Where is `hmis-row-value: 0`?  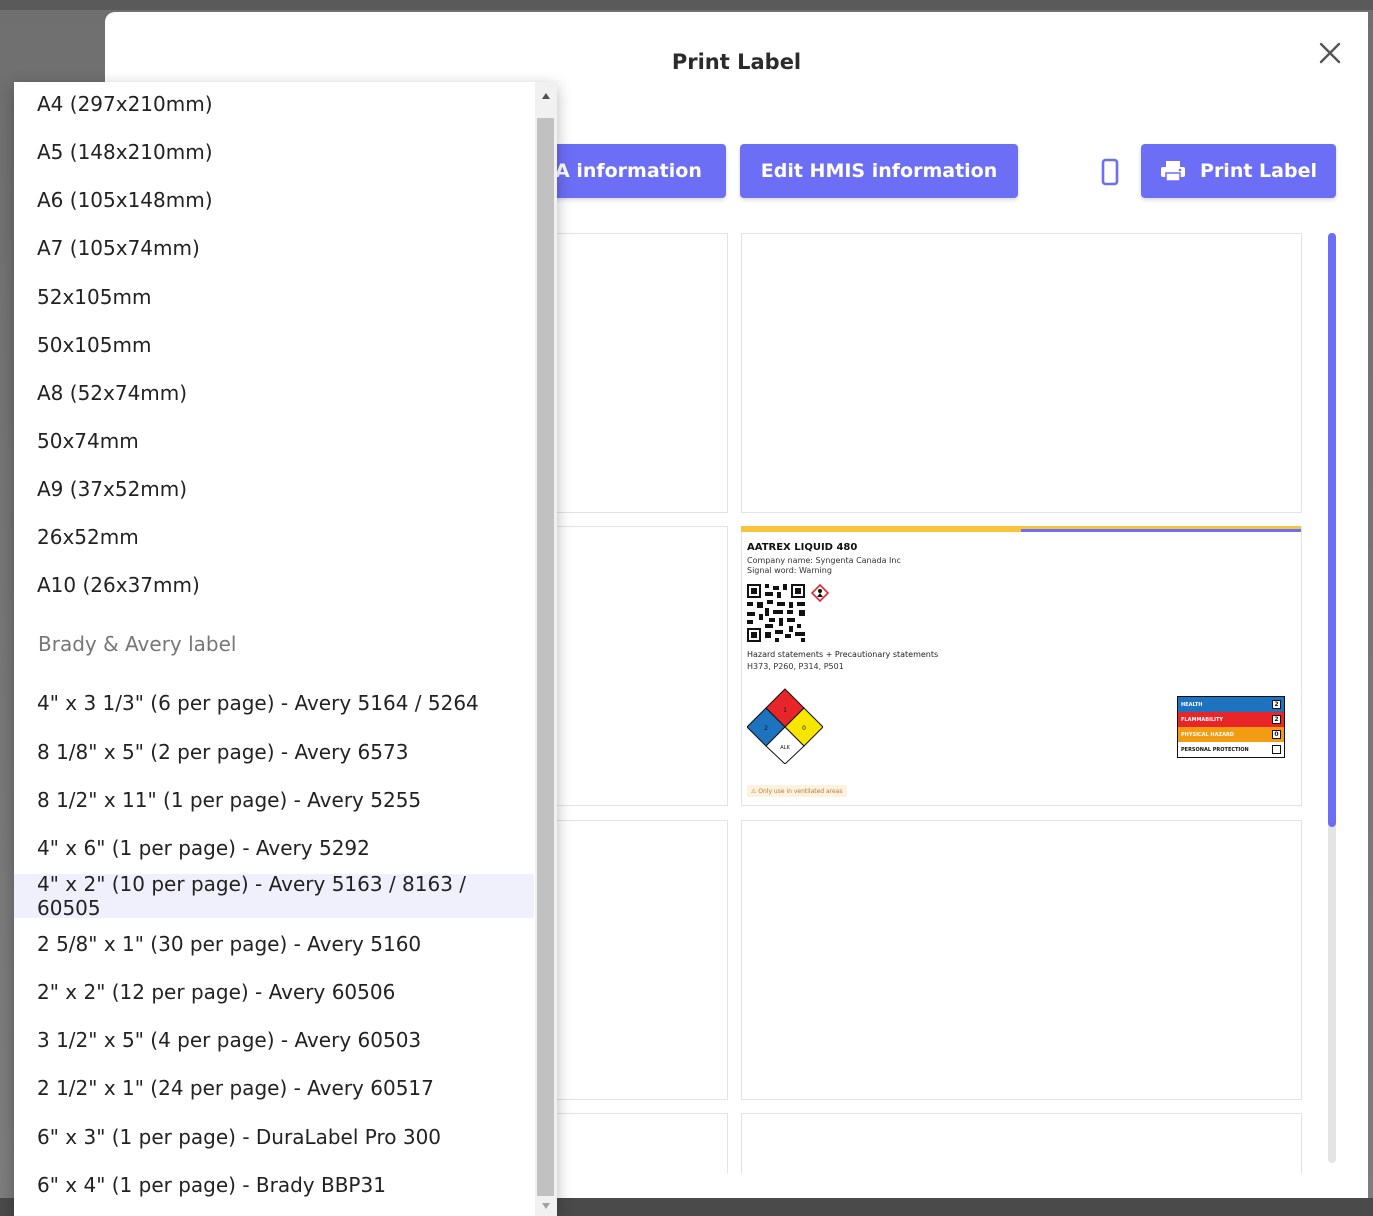
hmis-row-value: 0 is located at coordinates (1276, 734).